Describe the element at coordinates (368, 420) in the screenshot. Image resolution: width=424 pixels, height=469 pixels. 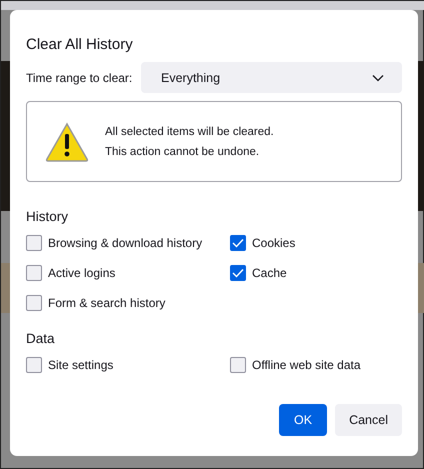
I see `cancel-button: Cancel` at that location.